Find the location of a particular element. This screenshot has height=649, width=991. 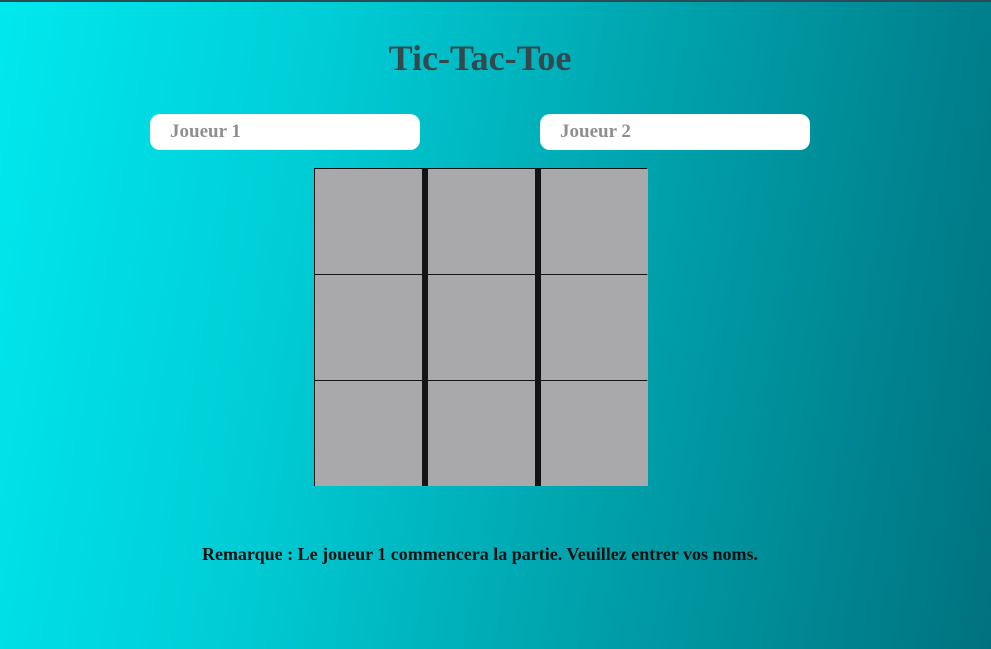

player1-name-input is located at coordinates (285, 132).